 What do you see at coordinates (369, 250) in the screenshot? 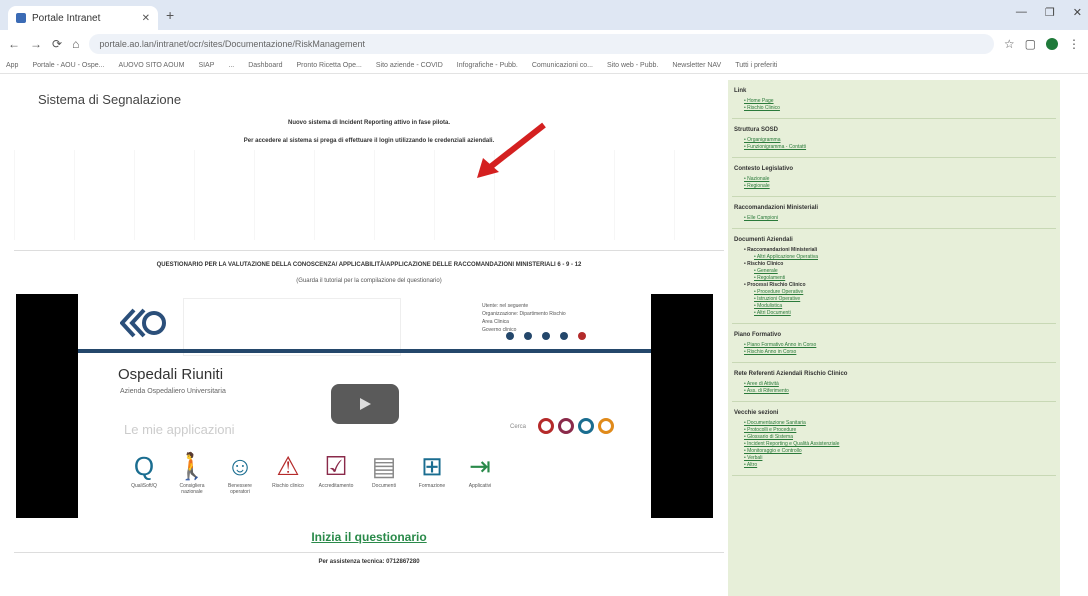
I see `divider` at bounding box center [369, 250].